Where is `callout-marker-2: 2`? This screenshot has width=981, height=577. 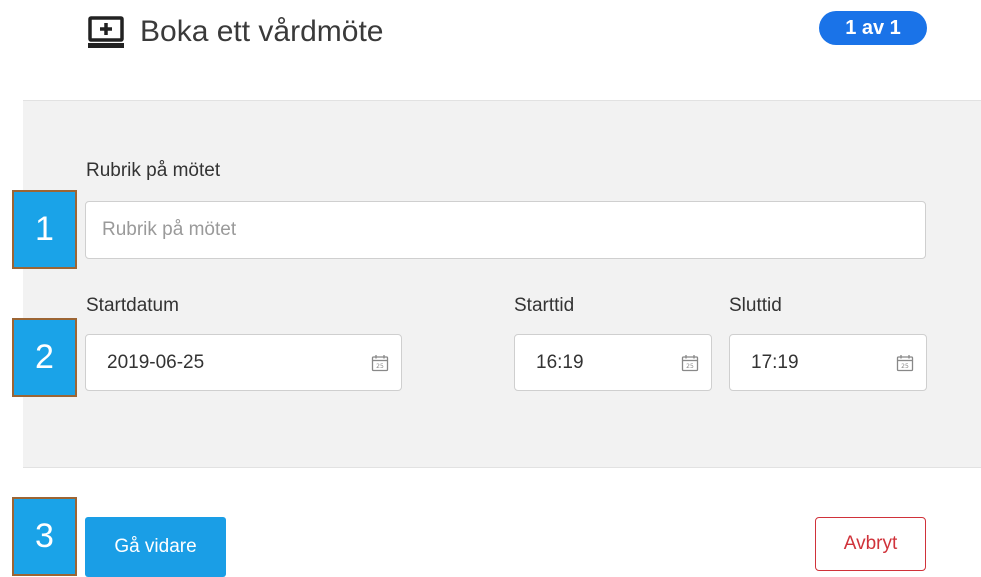
callout-marker-2: 2 is located at coordinates (44, 357).